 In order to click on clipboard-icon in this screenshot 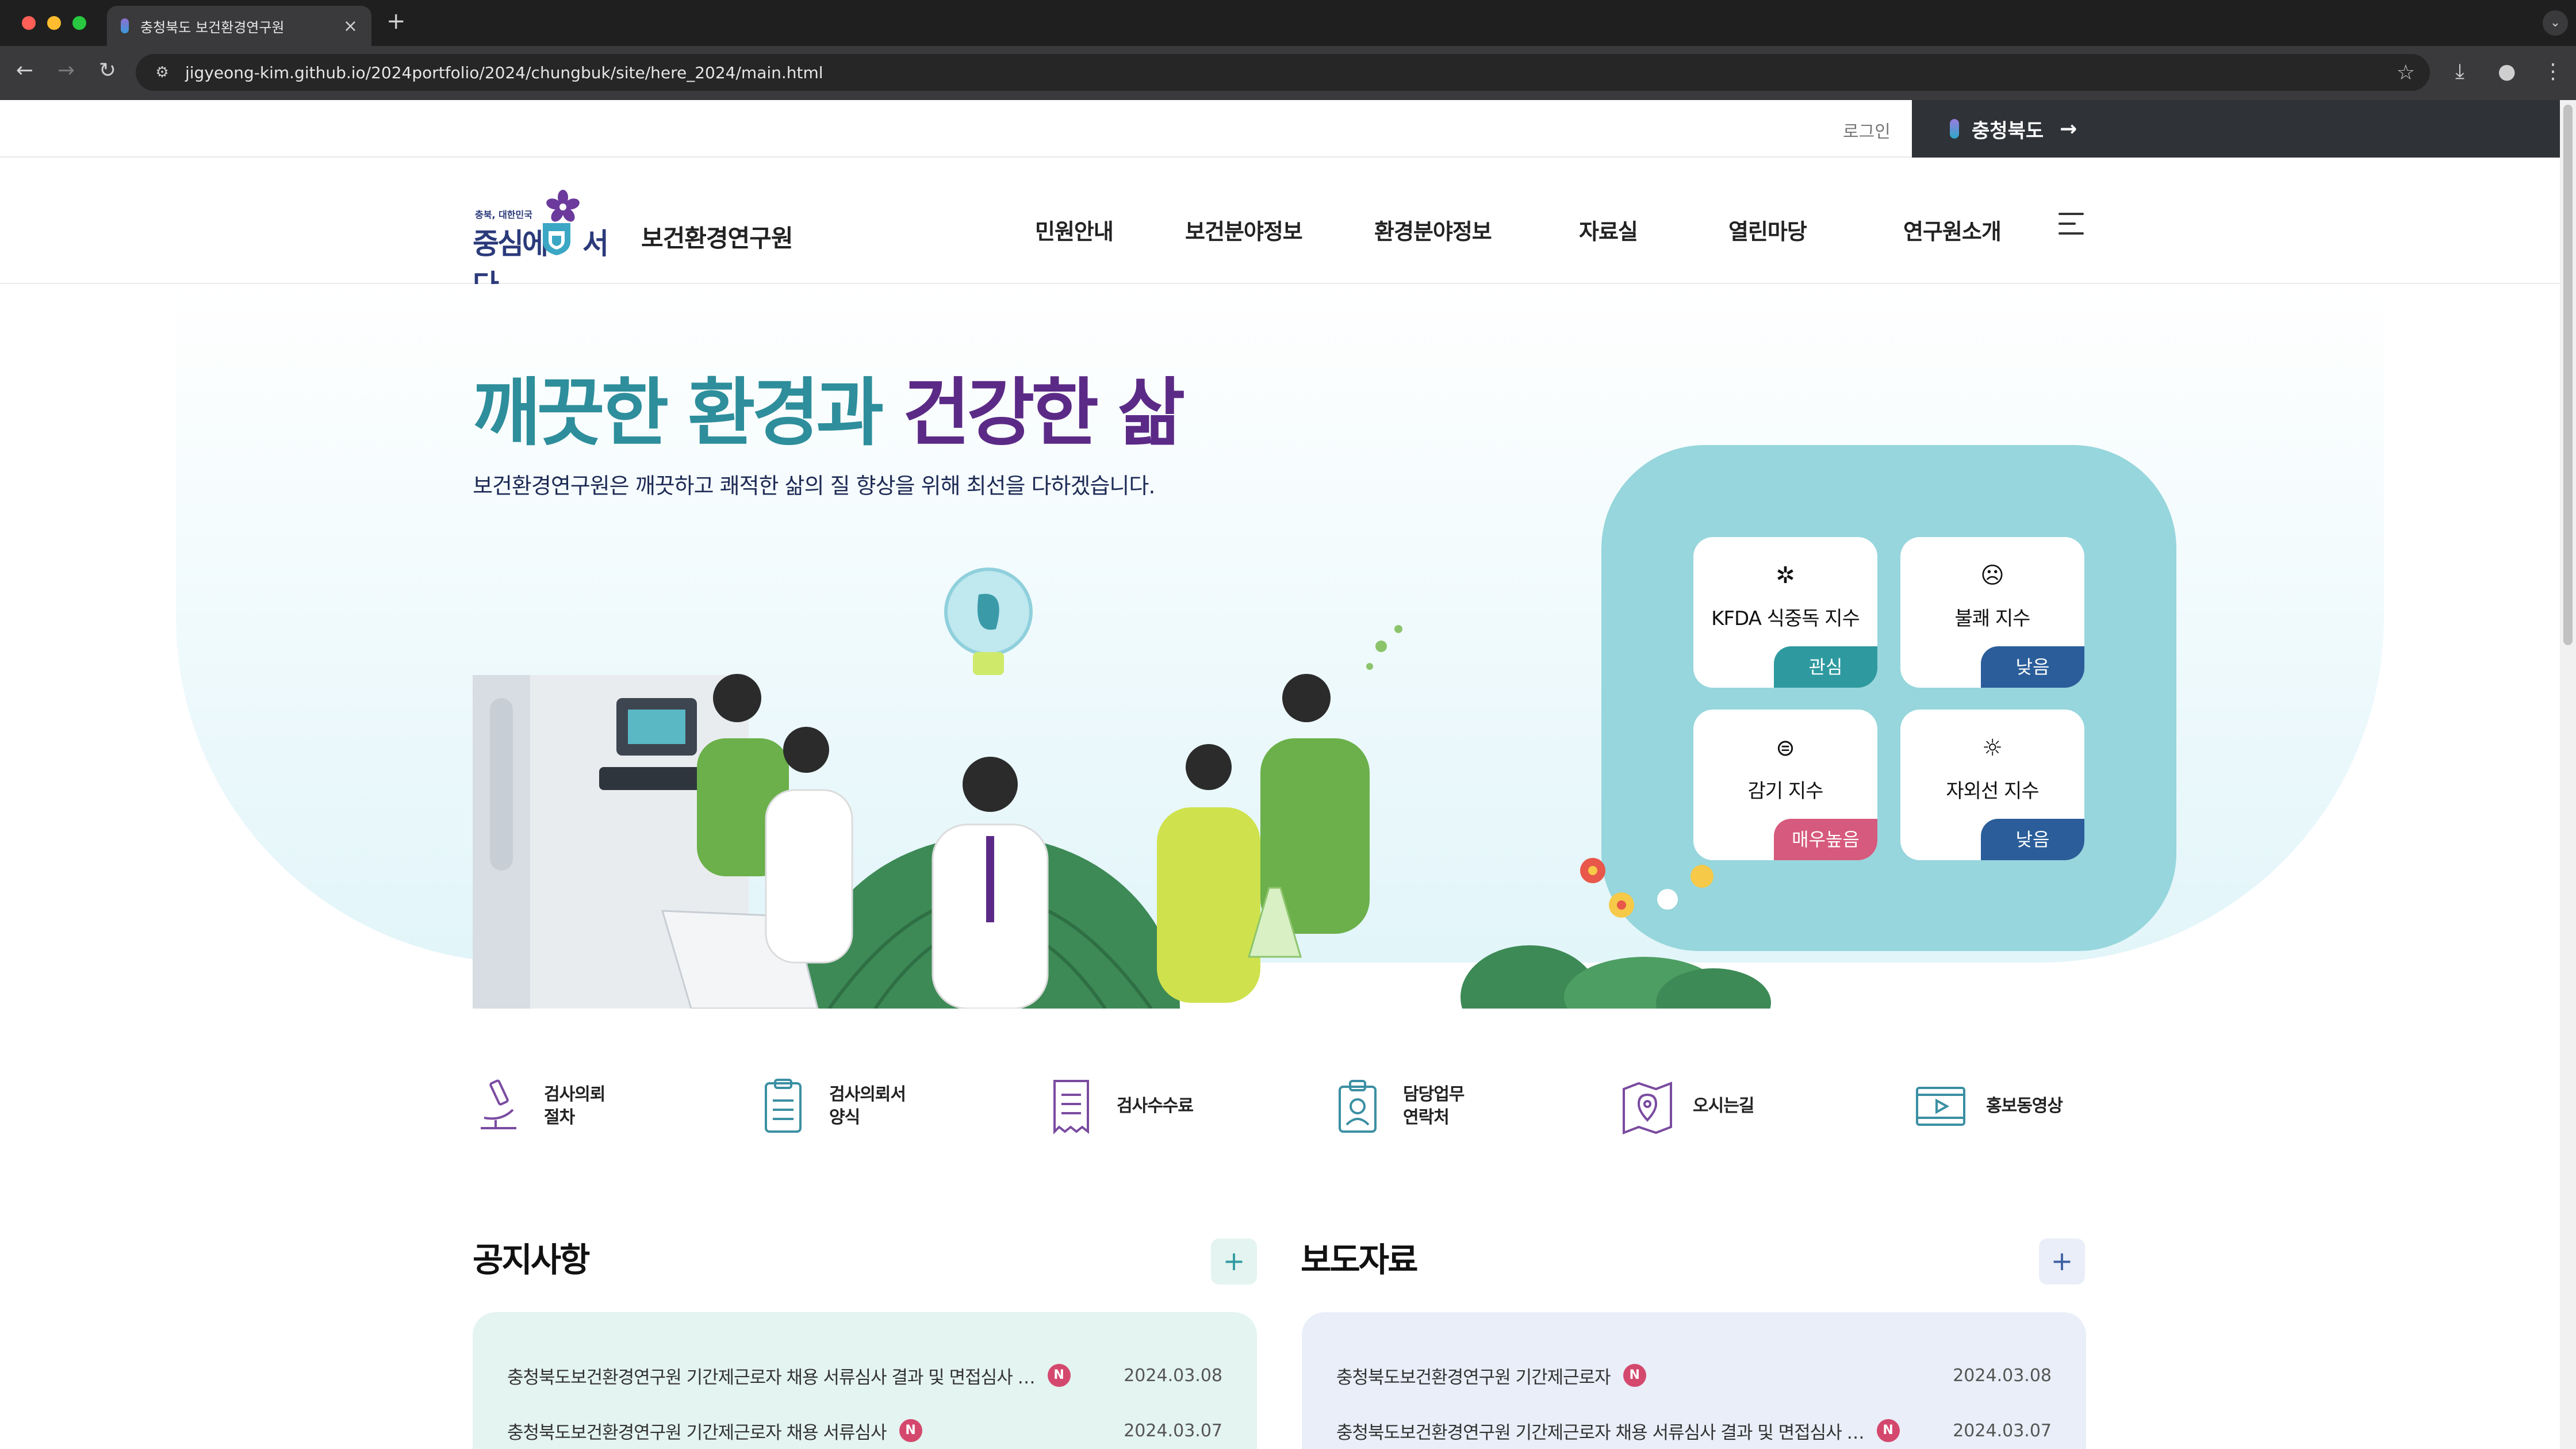, I will do `click(783, 1106)`.